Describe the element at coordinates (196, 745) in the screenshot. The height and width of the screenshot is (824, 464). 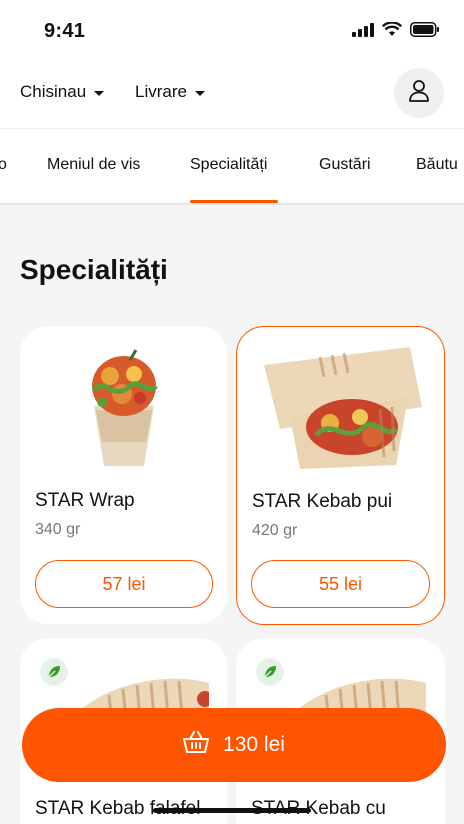
I see `basket-icon` at that location.